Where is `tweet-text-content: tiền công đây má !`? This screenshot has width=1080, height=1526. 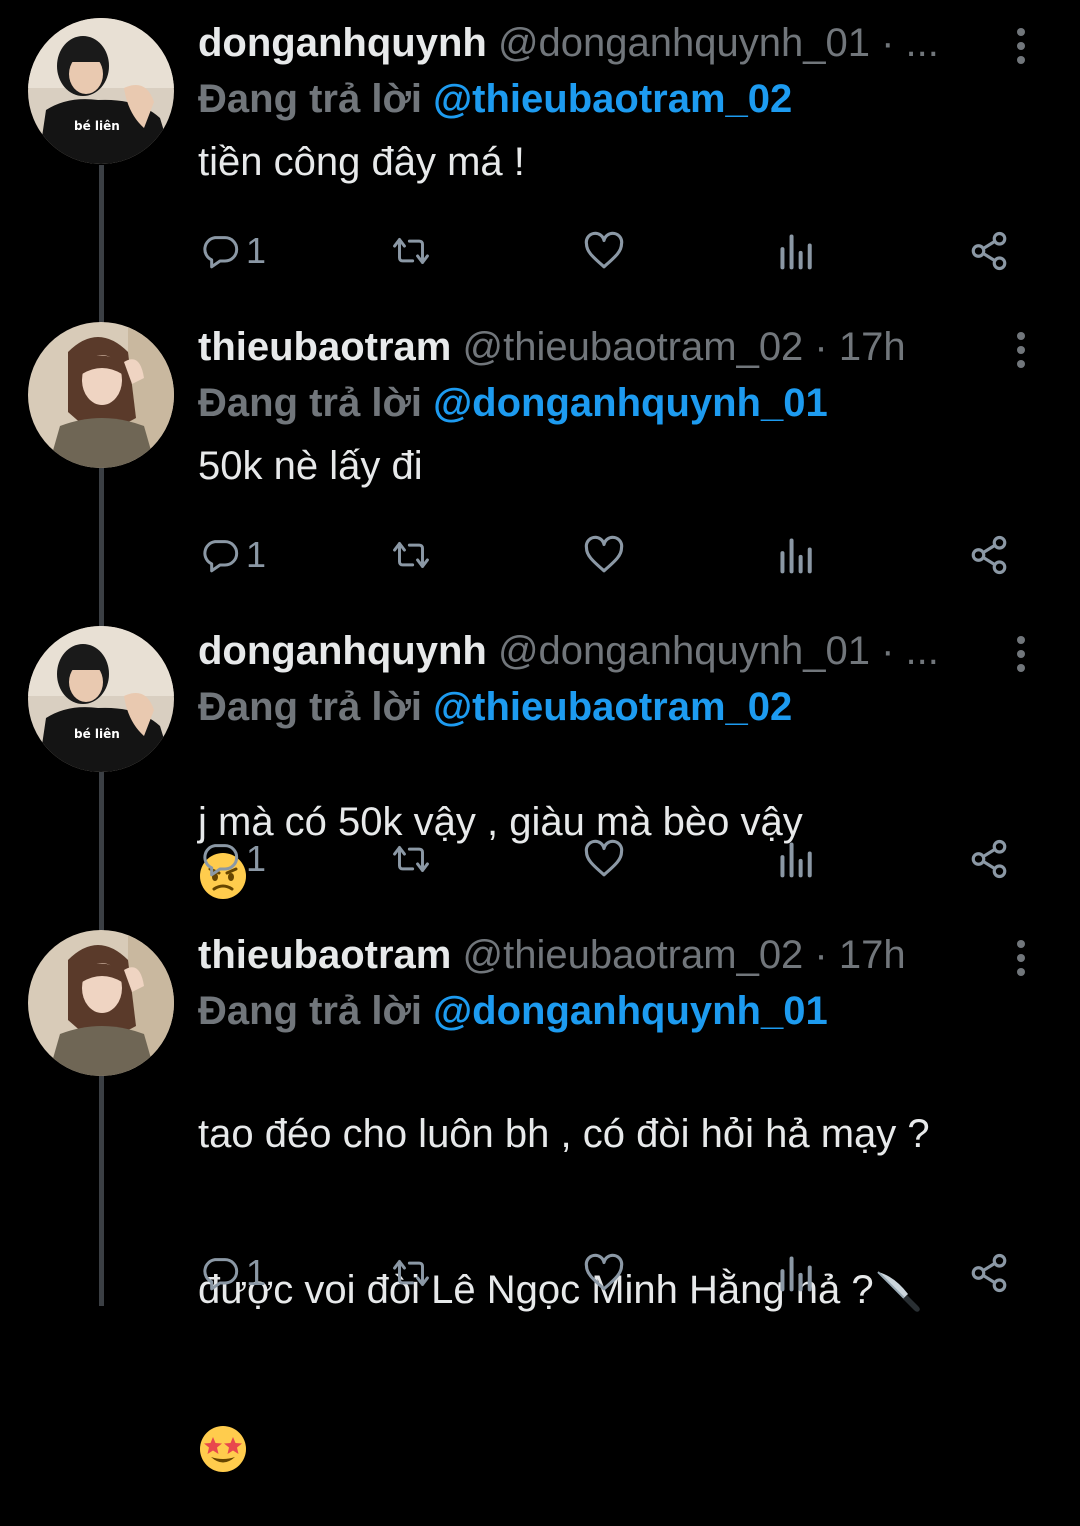 tweet-text-content: tiền công đây má ! is located at coordinates (361, 162).